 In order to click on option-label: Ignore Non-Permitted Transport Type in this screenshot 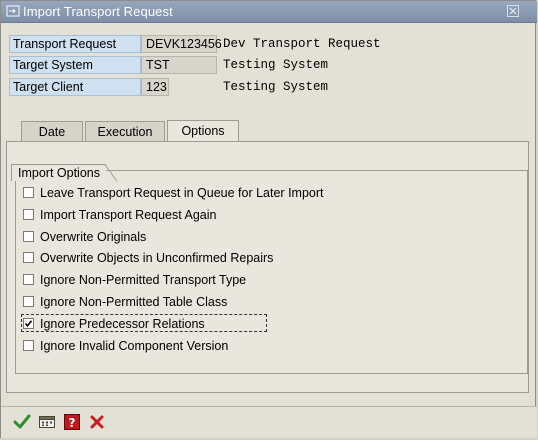, I will do `click(143, 280)`.